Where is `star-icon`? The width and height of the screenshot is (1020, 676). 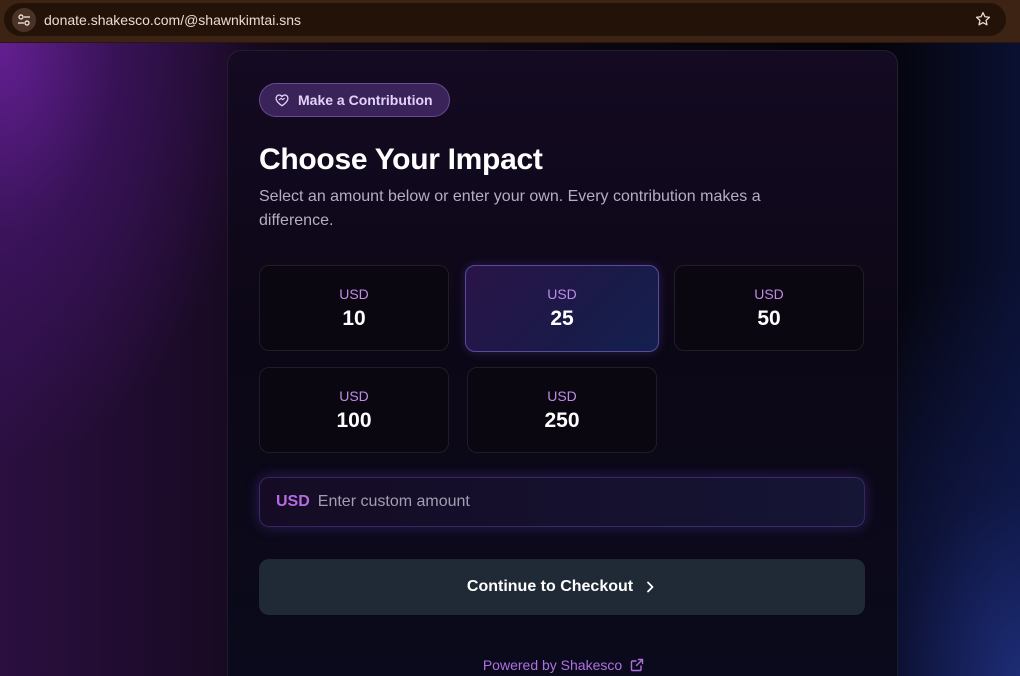 star-icon is located at coordinates (983, 19).